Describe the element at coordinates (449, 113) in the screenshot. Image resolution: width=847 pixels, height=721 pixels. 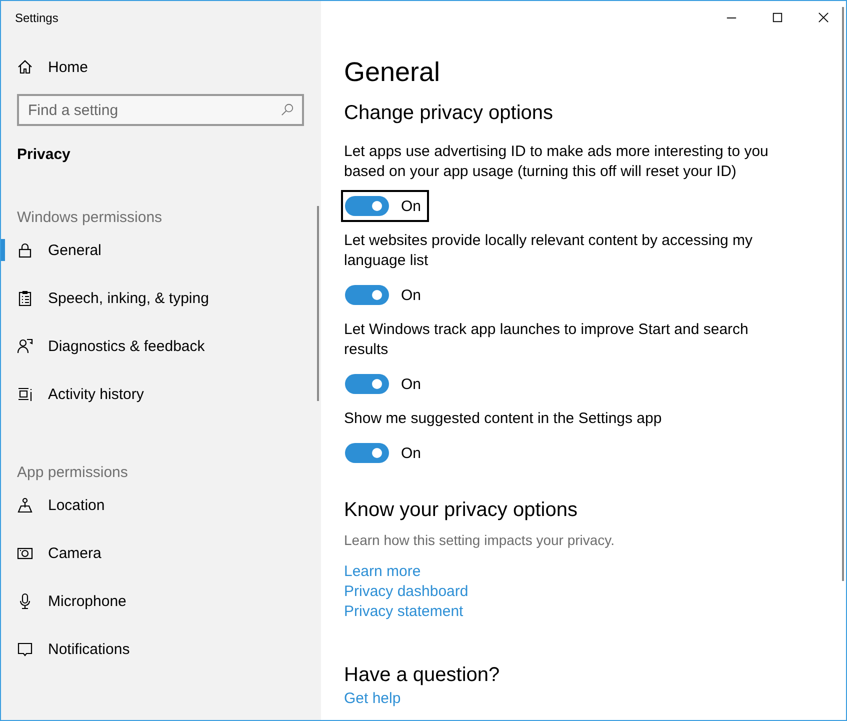
I see `section-heading: Change privacy options` at that location.